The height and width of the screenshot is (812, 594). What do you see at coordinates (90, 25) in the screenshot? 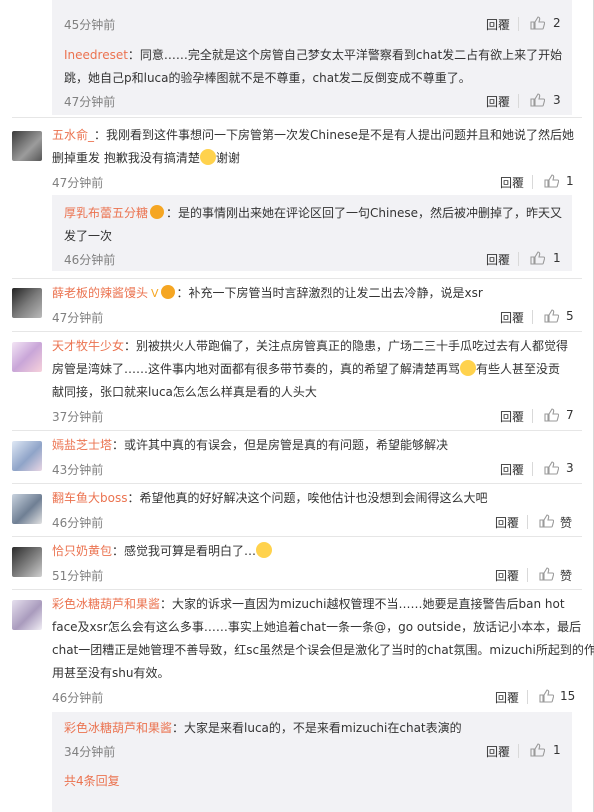
I see `reply-time: 45分钟前` at bounding box center [90, 25].